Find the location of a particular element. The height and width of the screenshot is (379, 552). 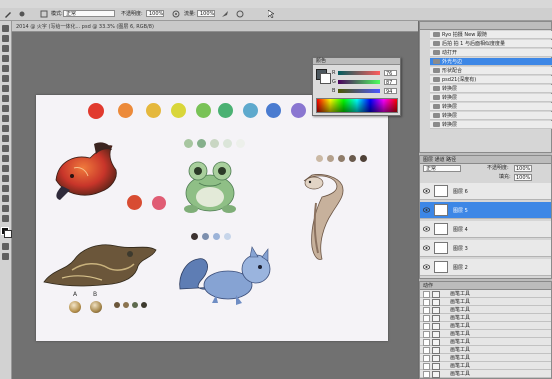

layer-row: 图层 2 is located at coordinates (485, 267).